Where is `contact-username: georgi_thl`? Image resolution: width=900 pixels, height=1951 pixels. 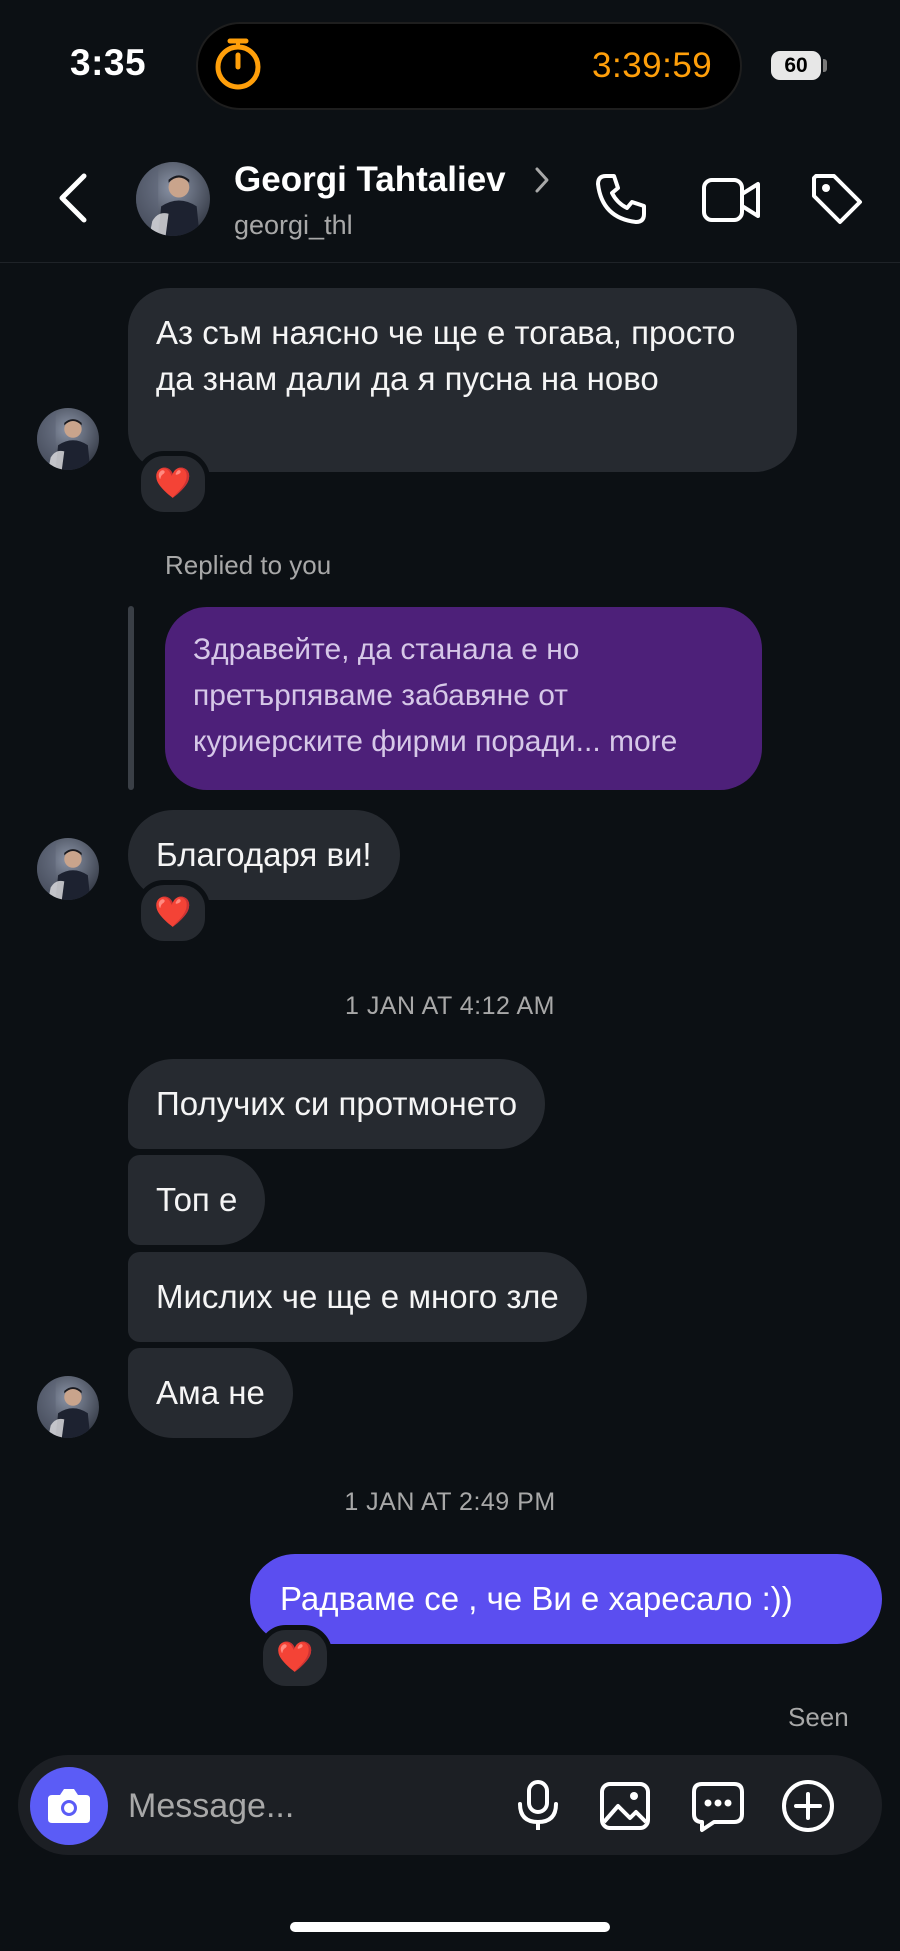
contact-username: georgi_thl is located at coordinates (293, 225).